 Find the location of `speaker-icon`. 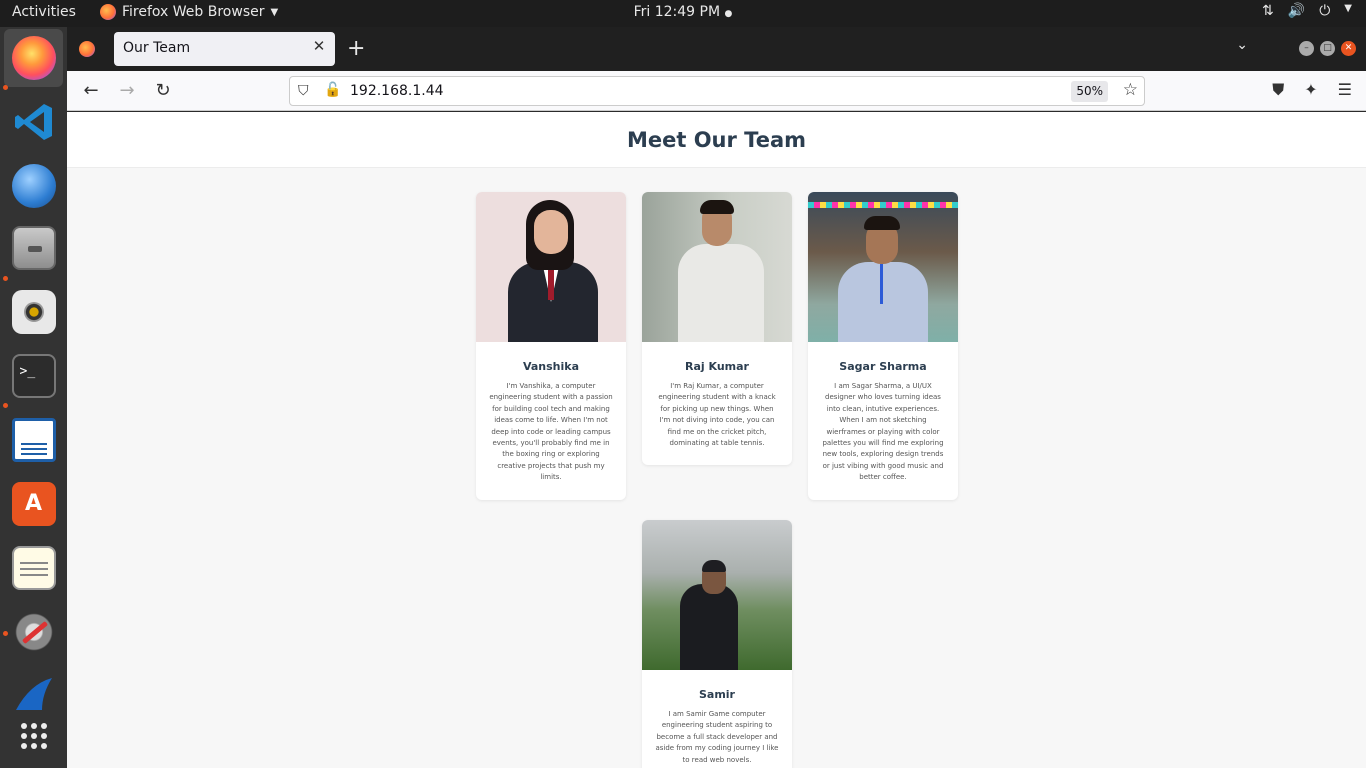

speaker-icon is located at coordinates (33, 312).